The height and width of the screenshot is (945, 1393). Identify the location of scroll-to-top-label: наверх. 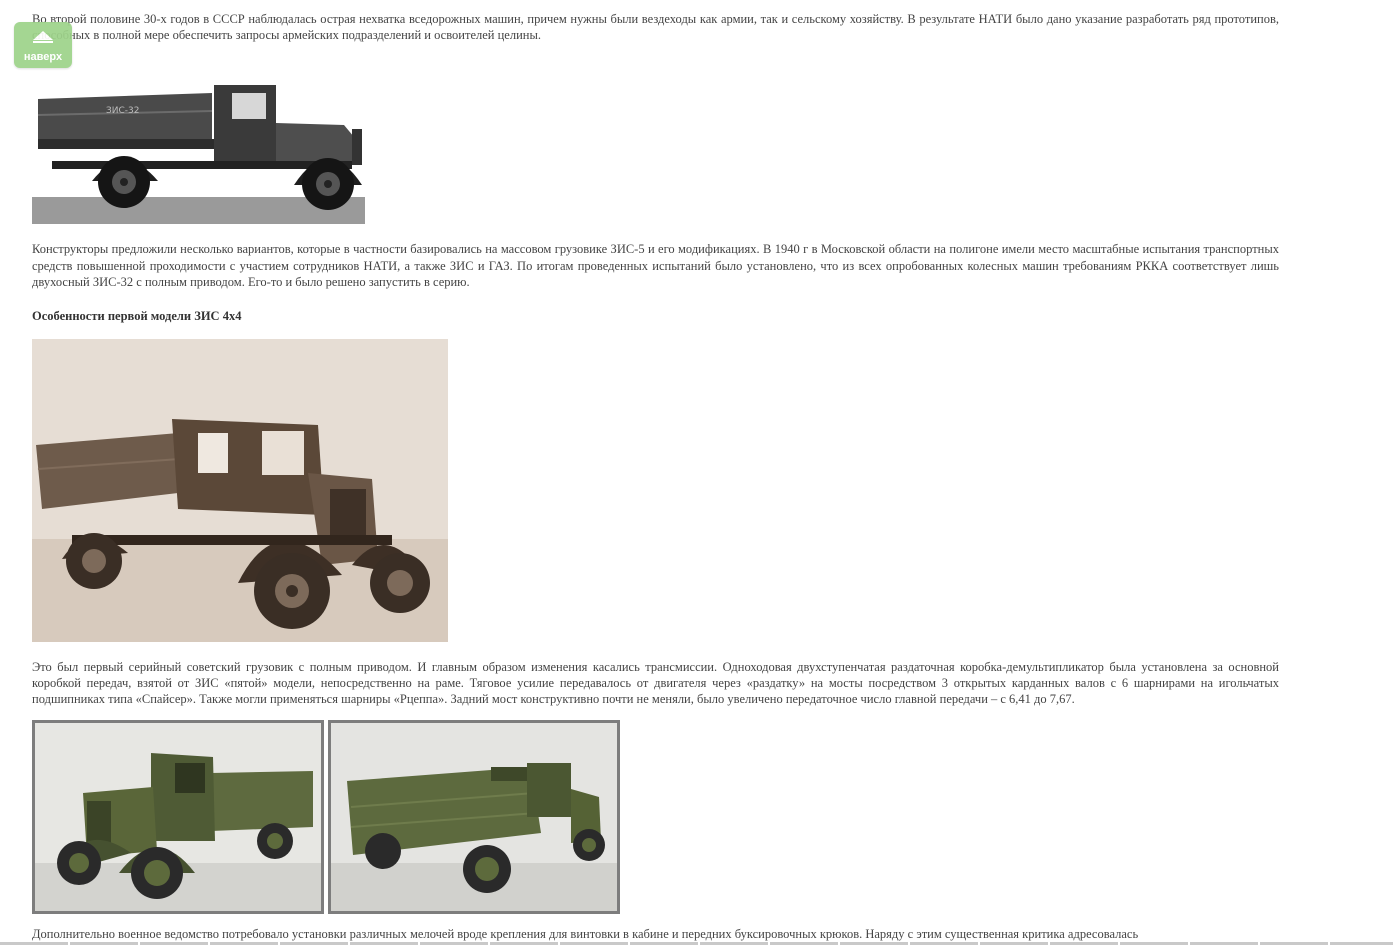
(43, 57).